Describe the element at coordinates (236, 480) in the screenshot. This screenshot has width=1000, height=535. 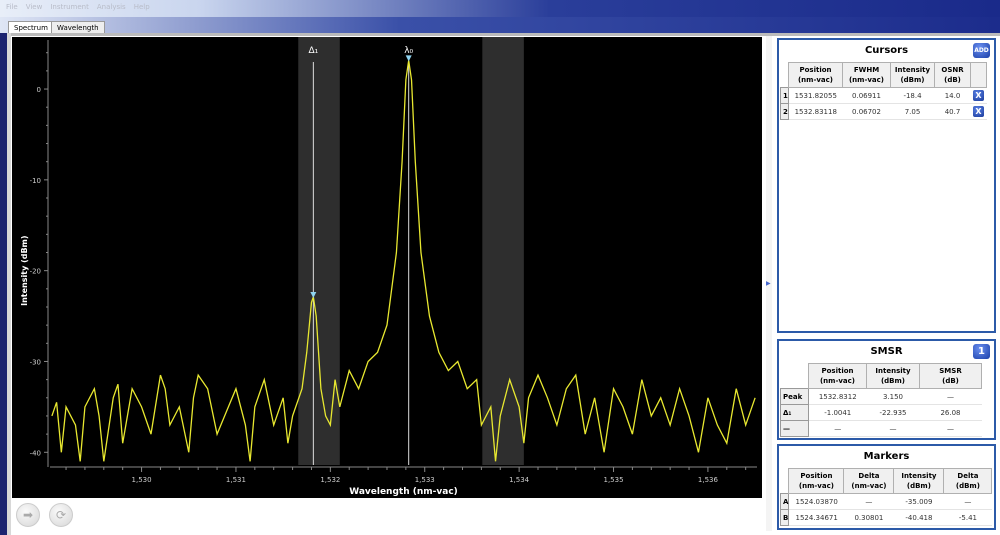
I see `x-tick-label: 1,531` at that location.